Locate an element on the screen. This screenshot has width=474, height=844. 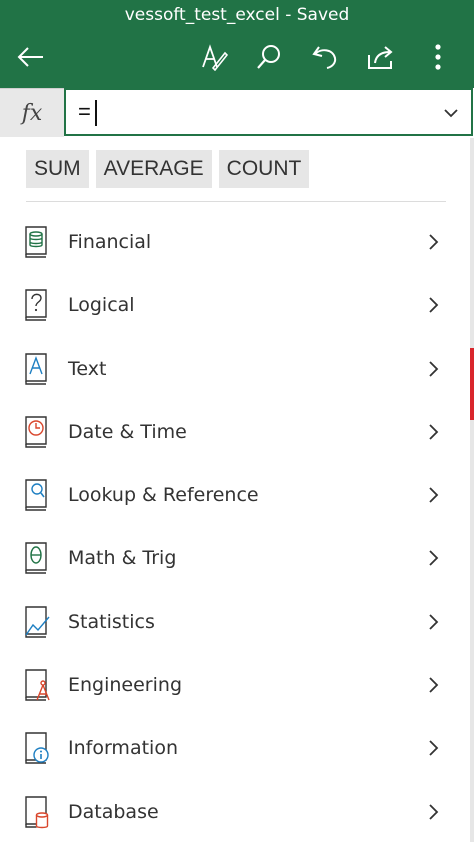
back-button is located at coordinates (31, 57).